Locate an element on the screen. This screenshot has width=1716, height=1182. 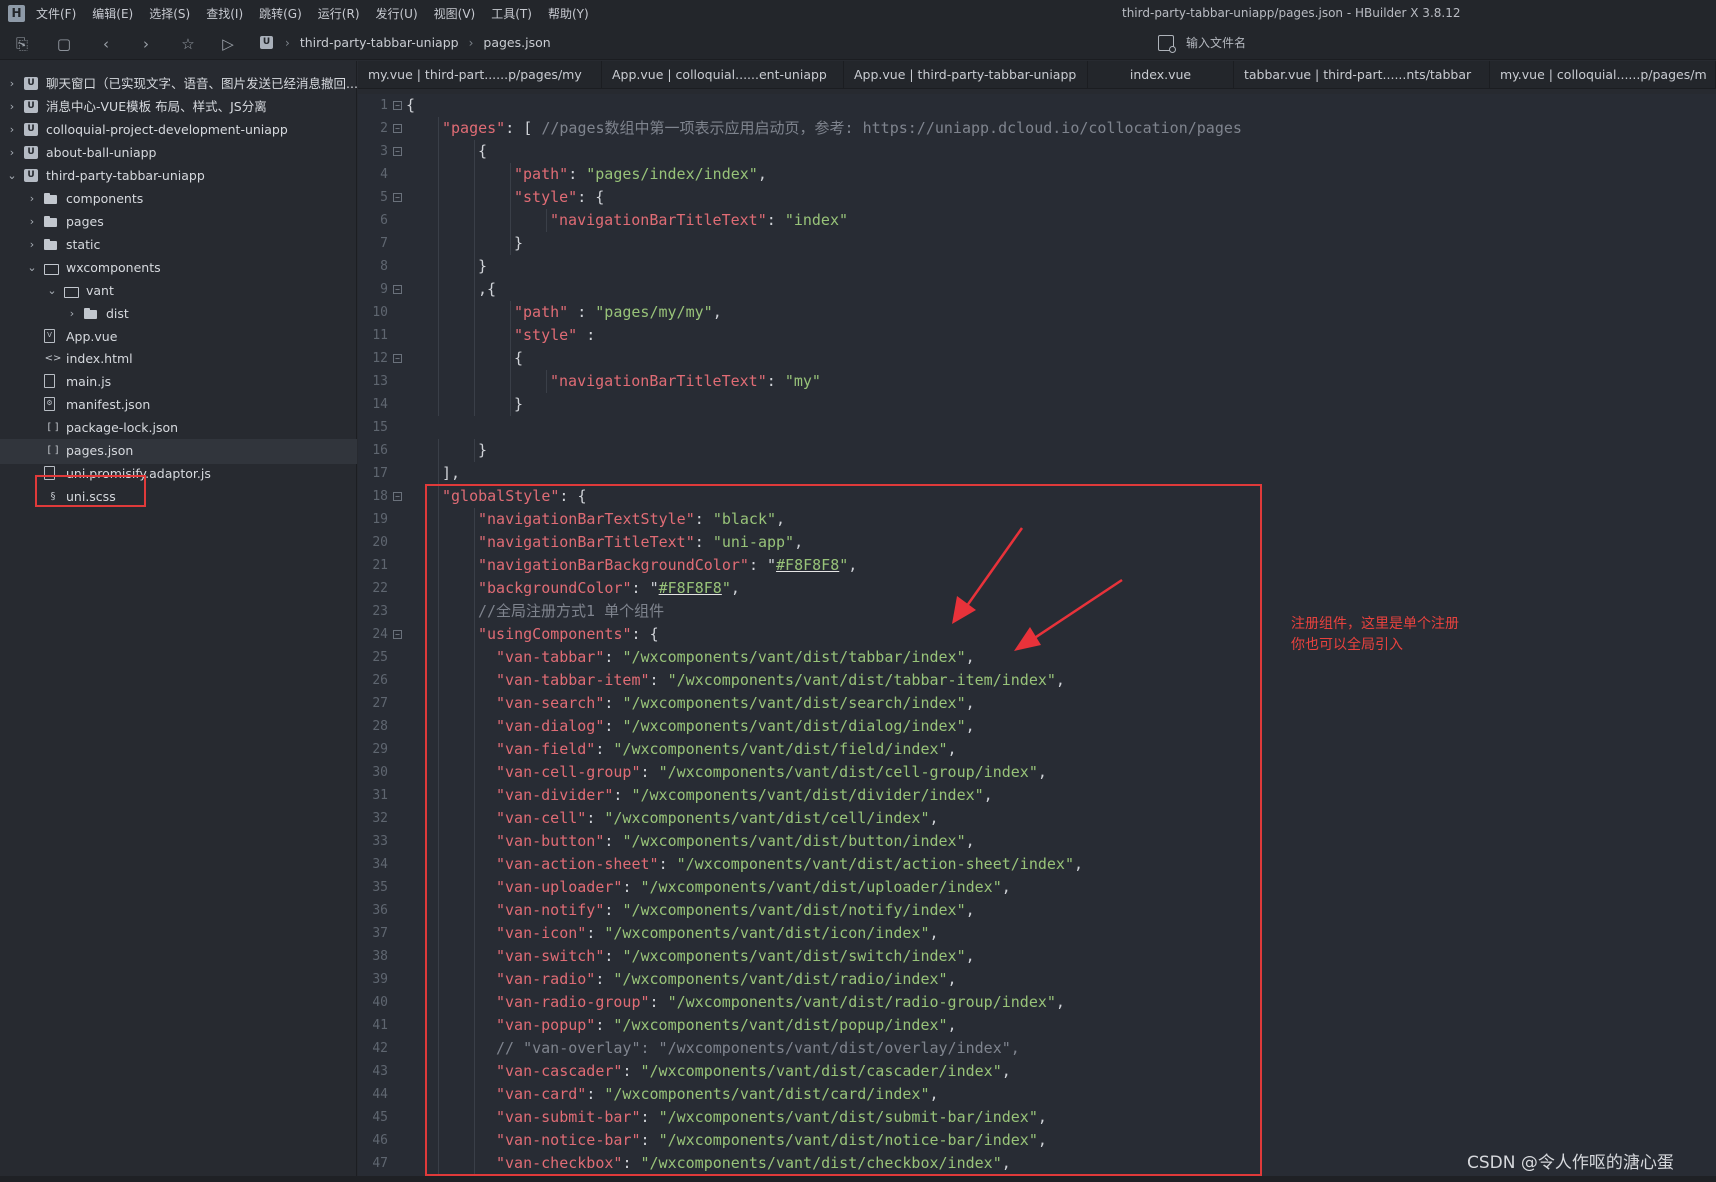
code-line: 17], is located at coordinates (1037, 473).